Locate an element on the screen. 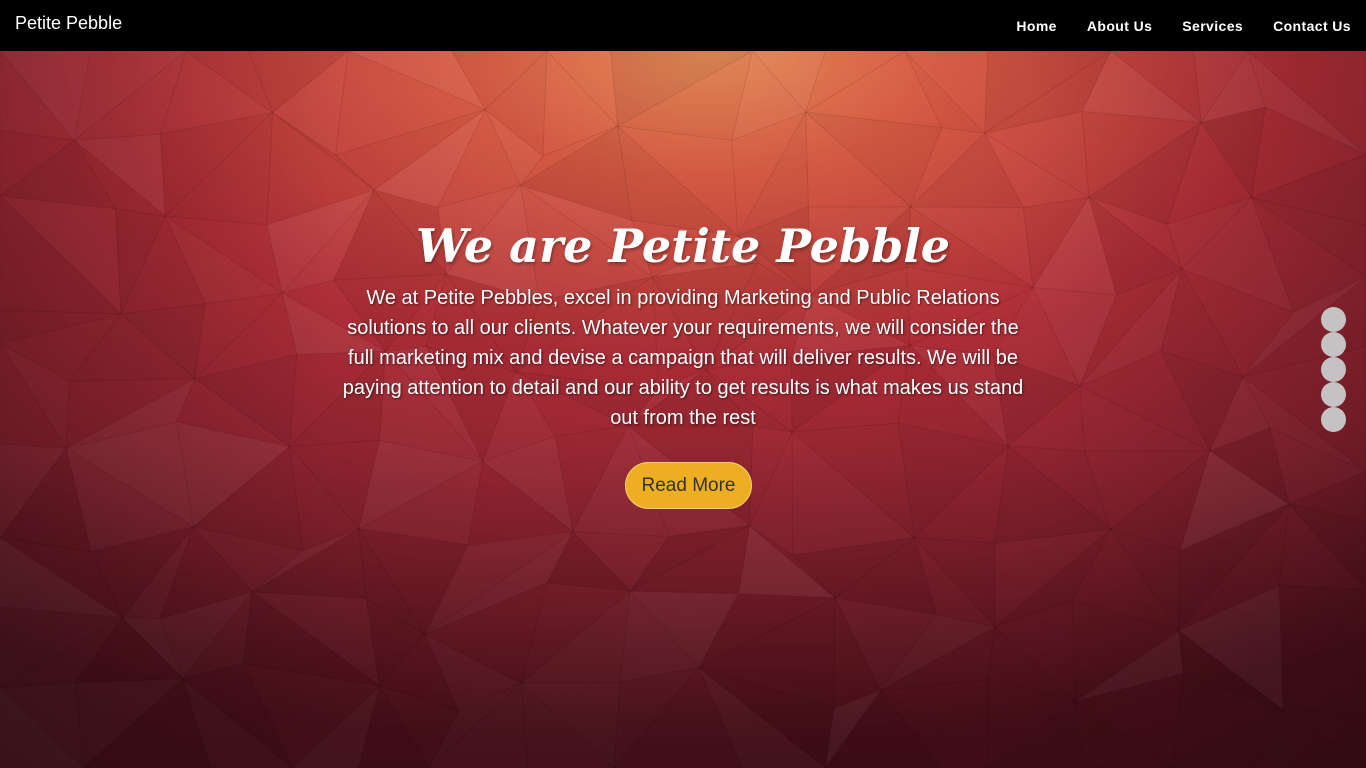 The width and height of the screenshot is (1366, 768). nav-link-home: Home is located at coordinates (1036, 26).